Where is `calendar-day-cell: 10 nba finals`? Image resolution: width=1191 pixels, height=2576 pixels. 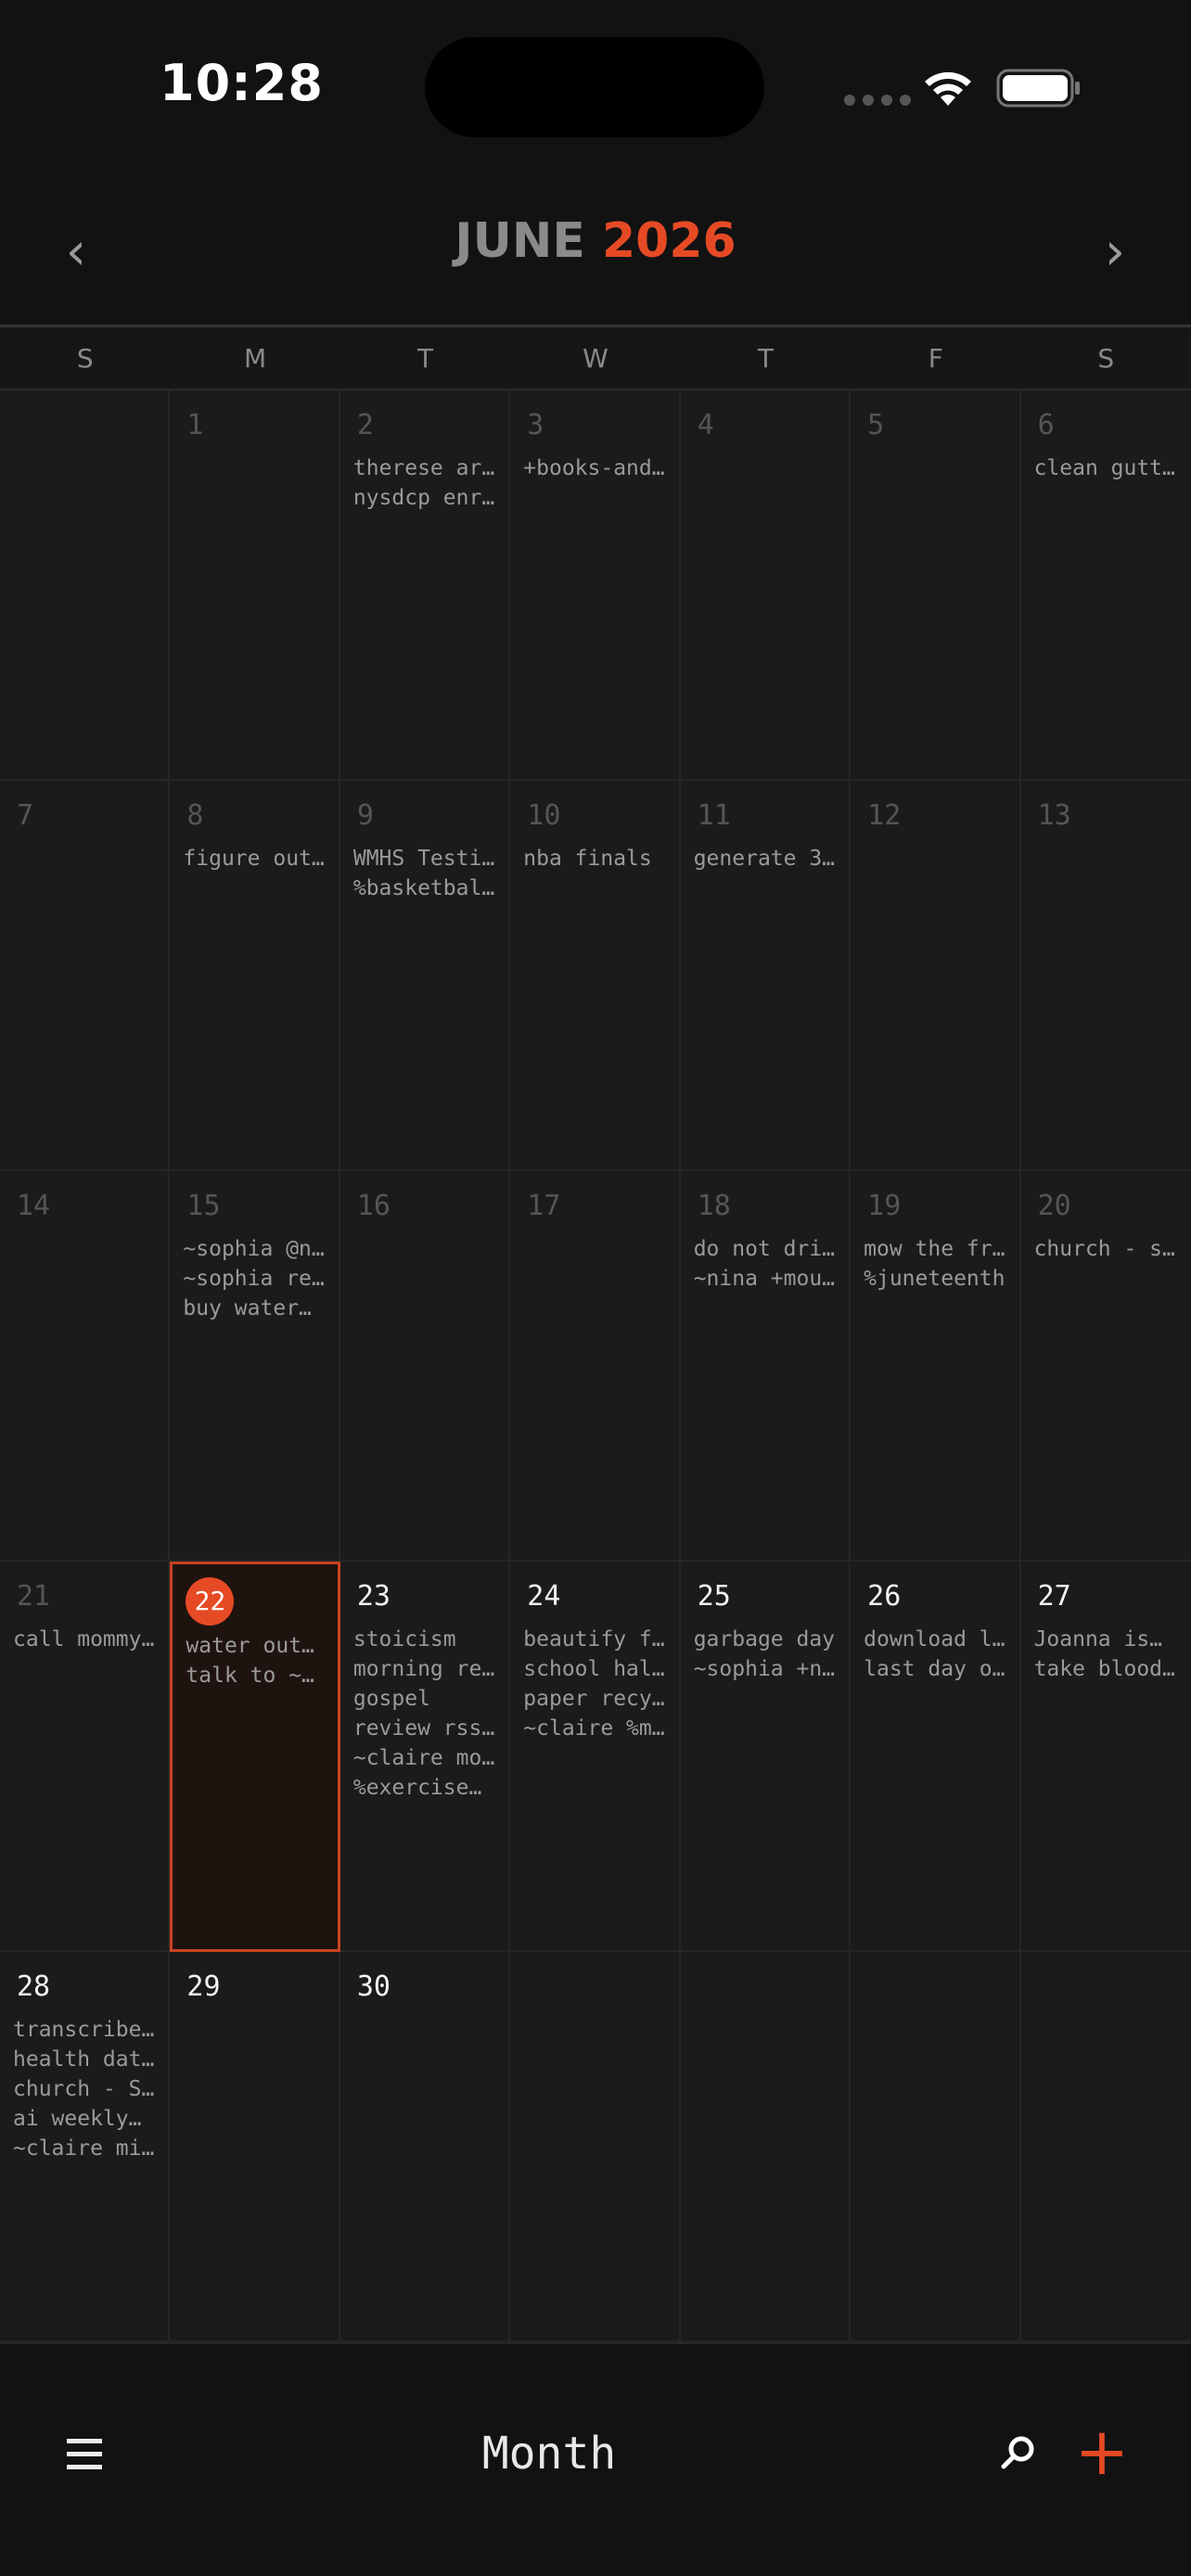
calendar-day-cell: 10 nba finals is located at coordinates (595, 976).